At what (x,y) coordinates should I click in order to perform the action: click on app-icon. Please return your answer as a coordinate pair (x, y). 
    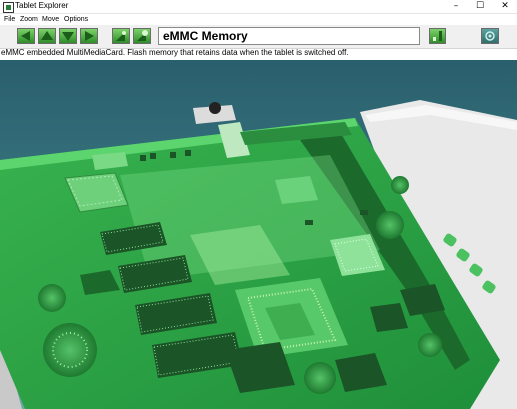
    Looking at the image, I should click on (8, 7).